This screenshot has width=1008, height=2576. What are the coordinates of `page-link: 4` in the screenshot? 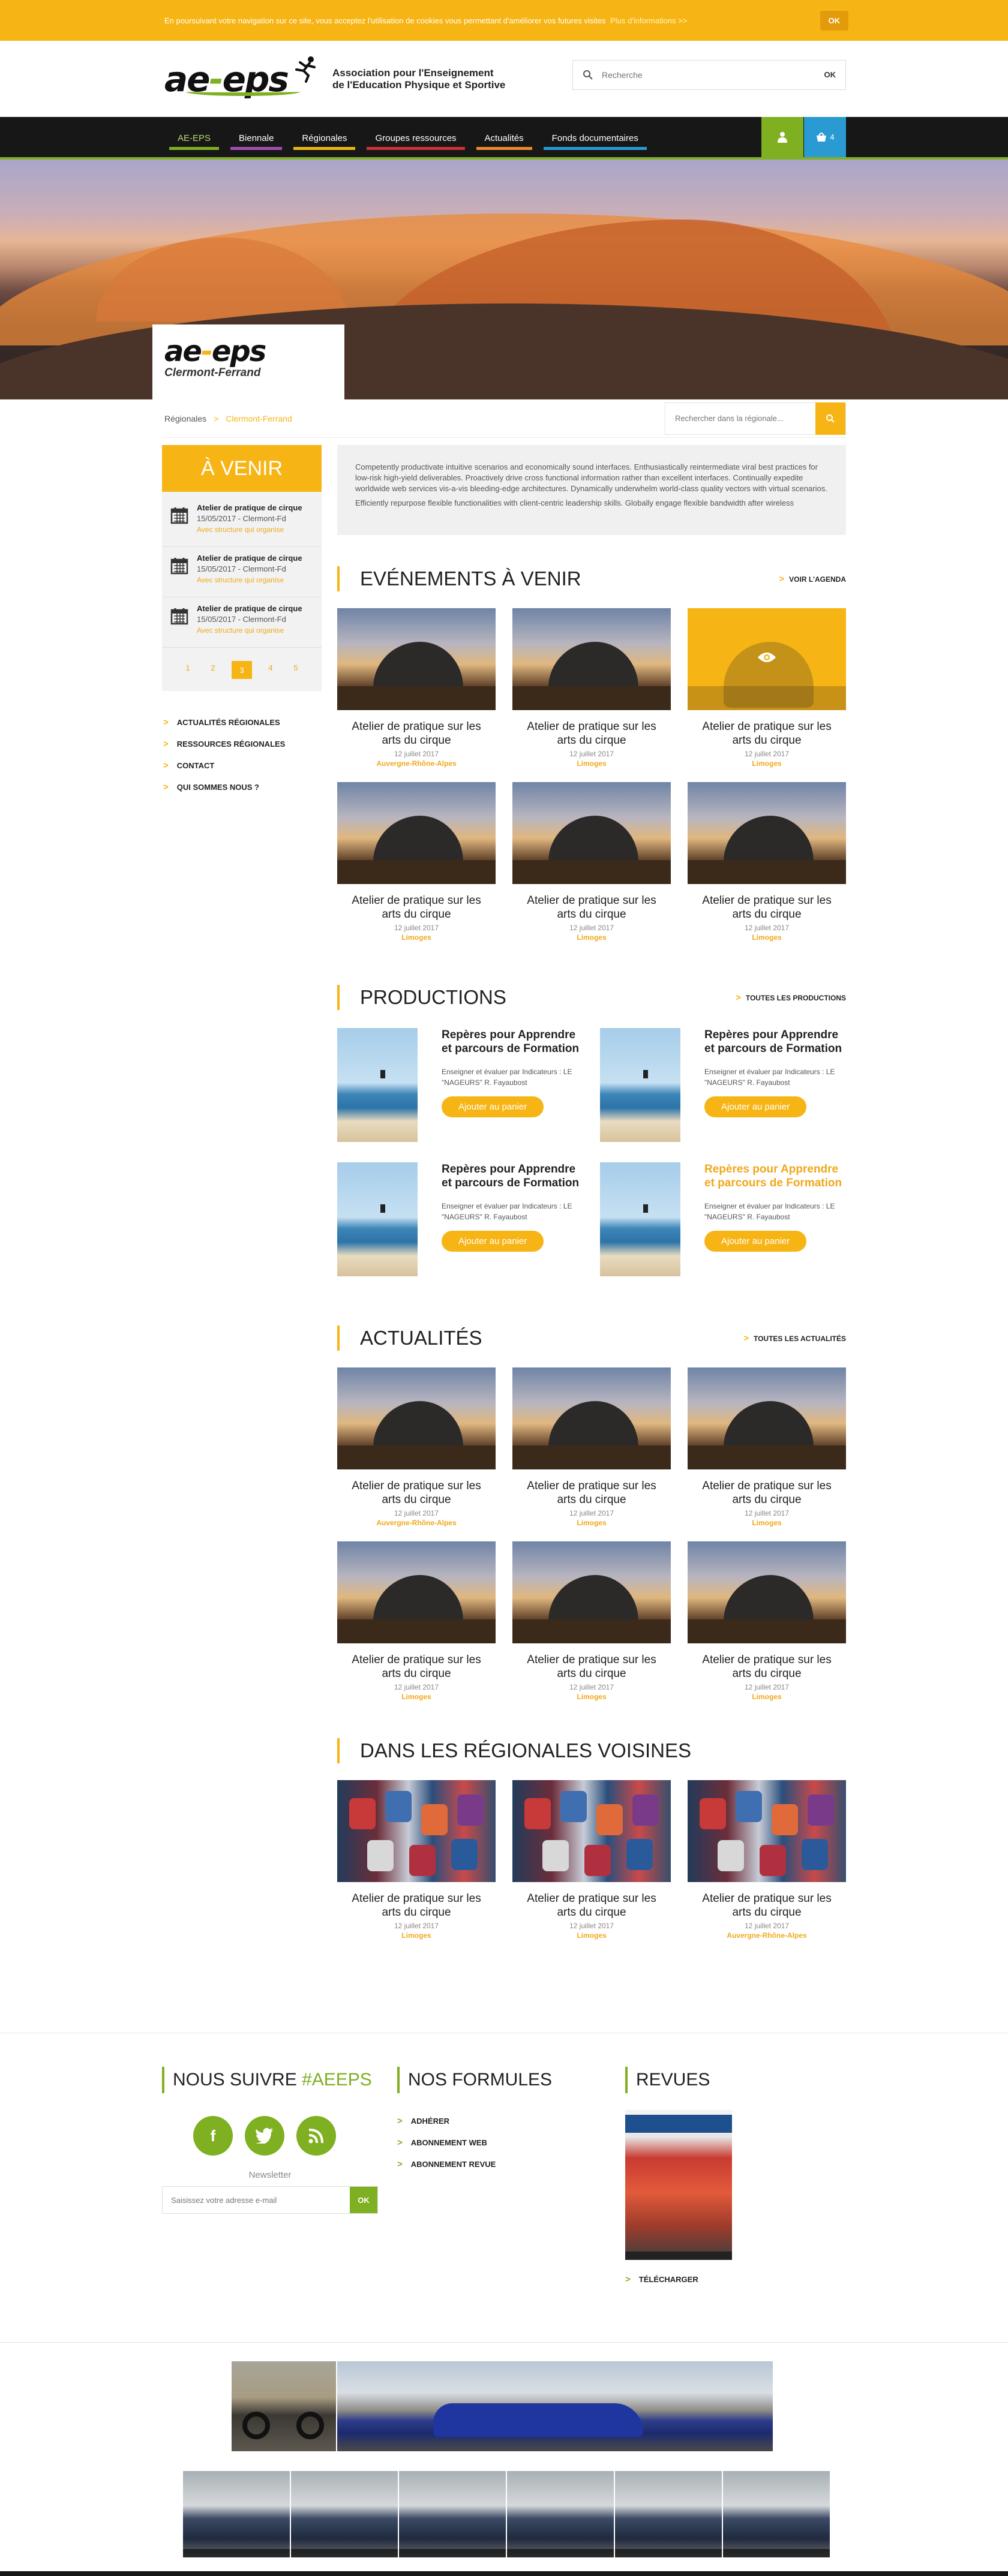 It's located at (270, 667).